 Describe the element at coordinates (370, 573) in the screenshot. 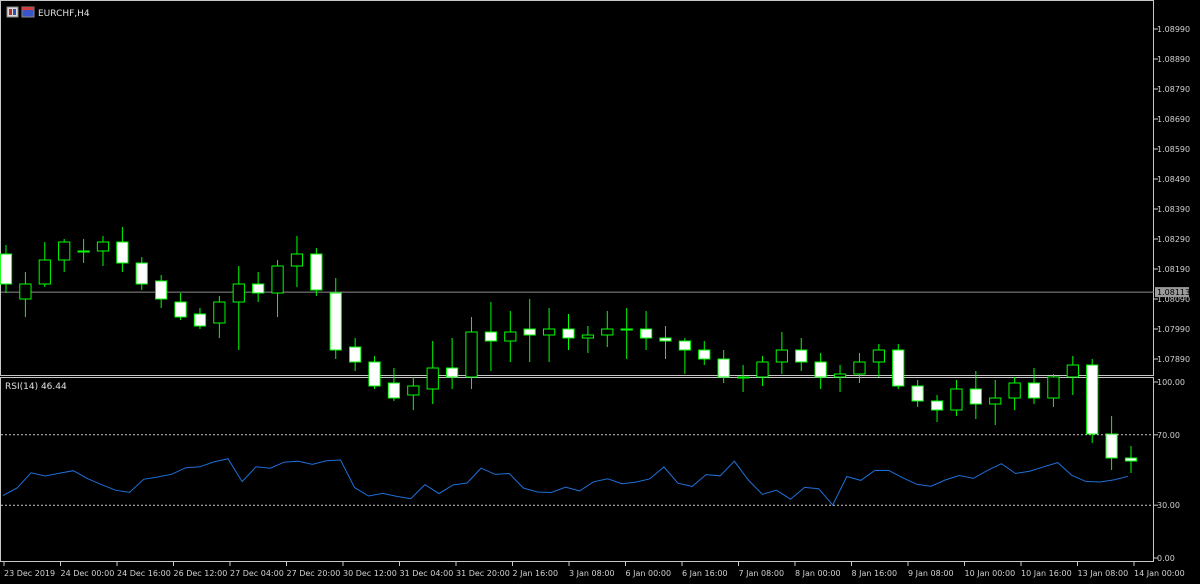

I see `x-tick-label: 30 Dec 12:00` at that location.